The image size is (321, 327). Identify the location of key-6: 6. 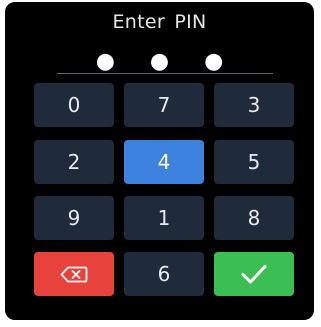
(164, 274).